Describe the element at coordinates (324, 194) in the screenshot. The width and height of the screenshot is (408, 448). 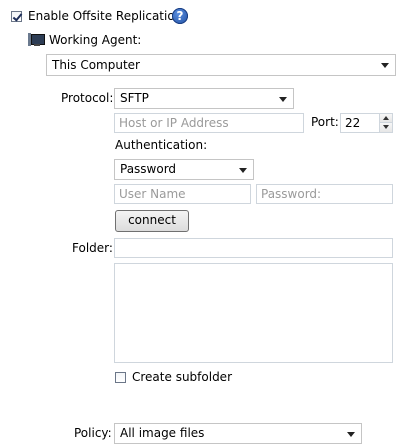
I see `password-input: Password:` at that location.